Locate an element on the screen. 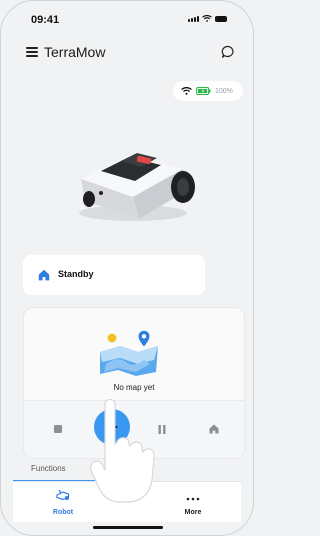  stop-button is located at coordinates (58, 429).